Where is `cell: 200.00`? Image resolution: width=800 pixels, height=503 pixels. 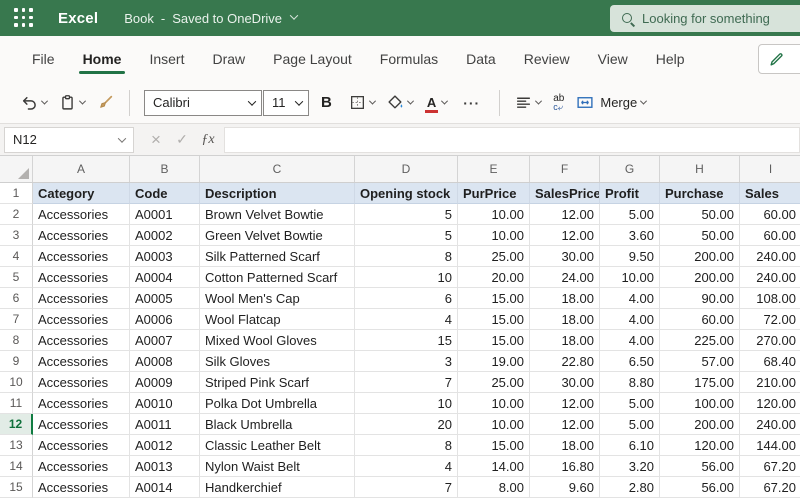 cell: 200.00 is located at coordinates (700, 277).